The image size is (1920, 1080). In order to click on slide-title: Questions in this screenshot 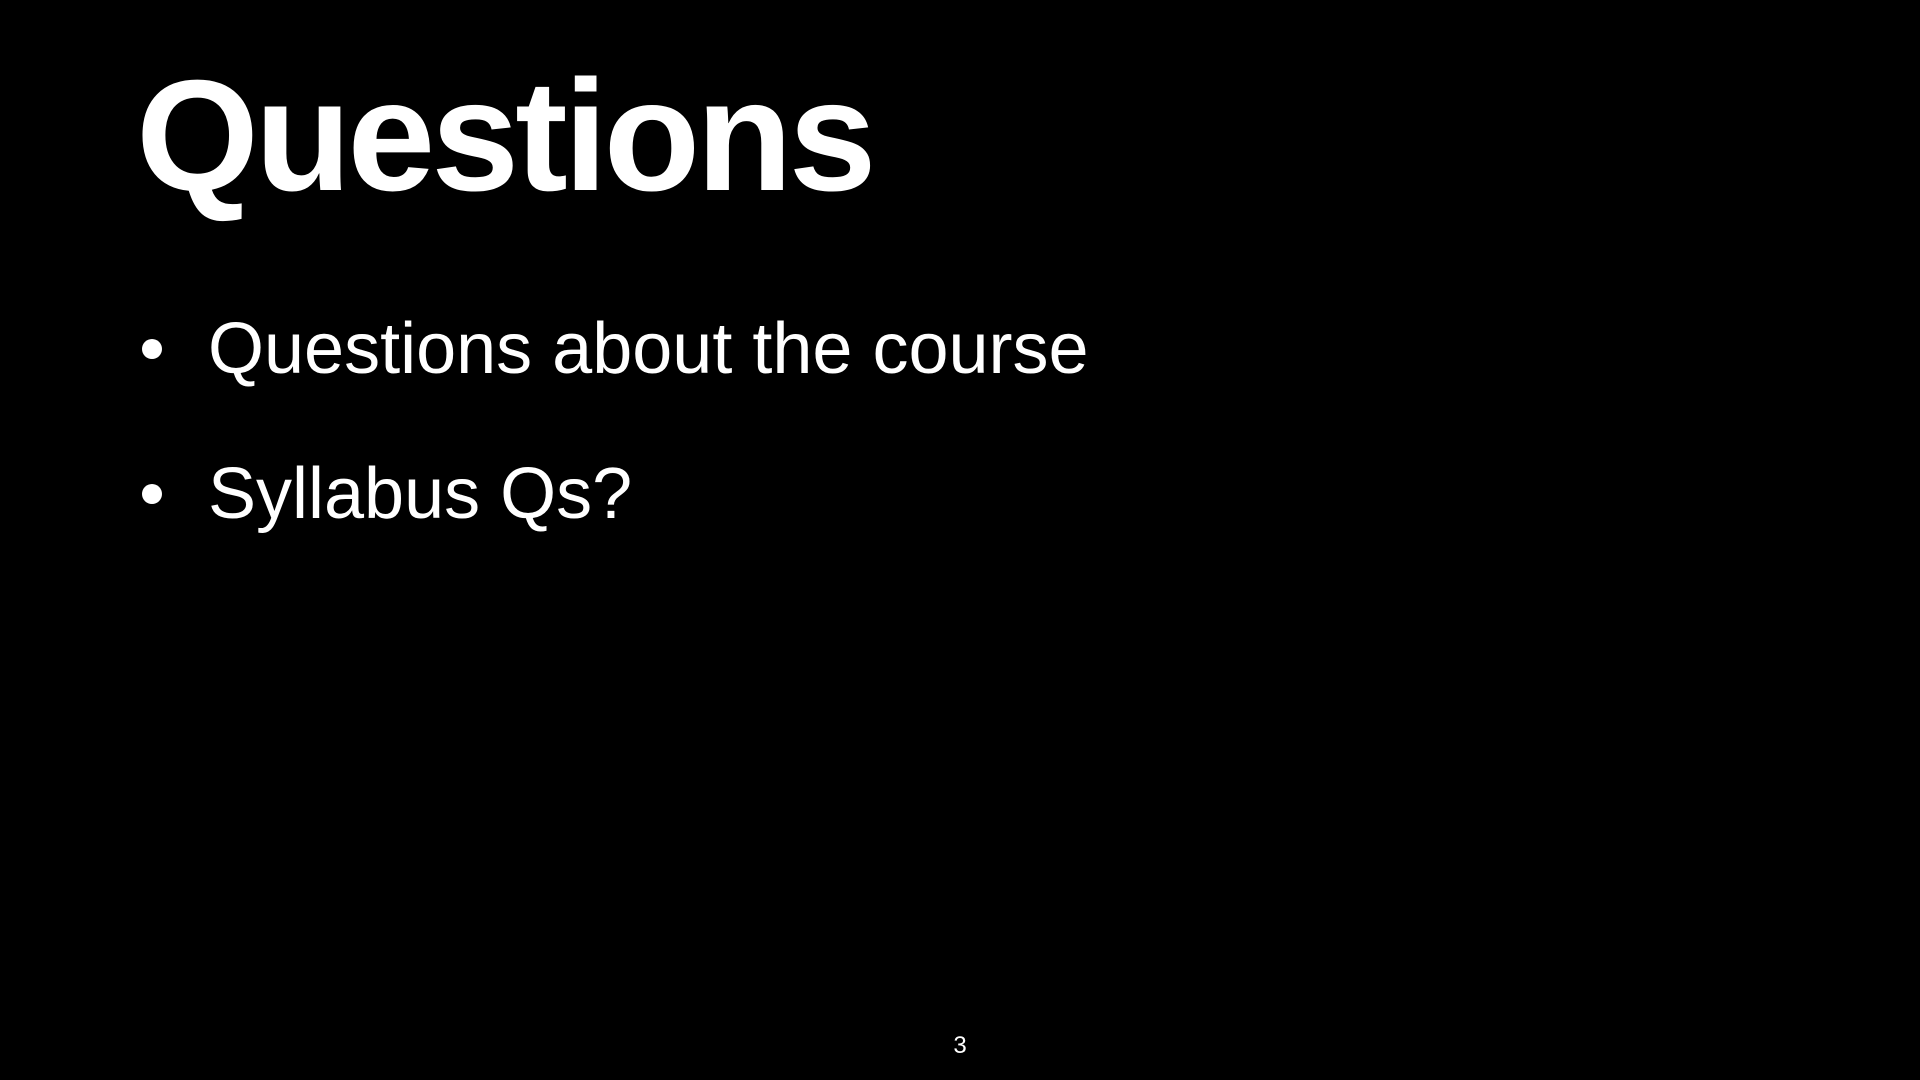, I will do `click(506, 136)`.